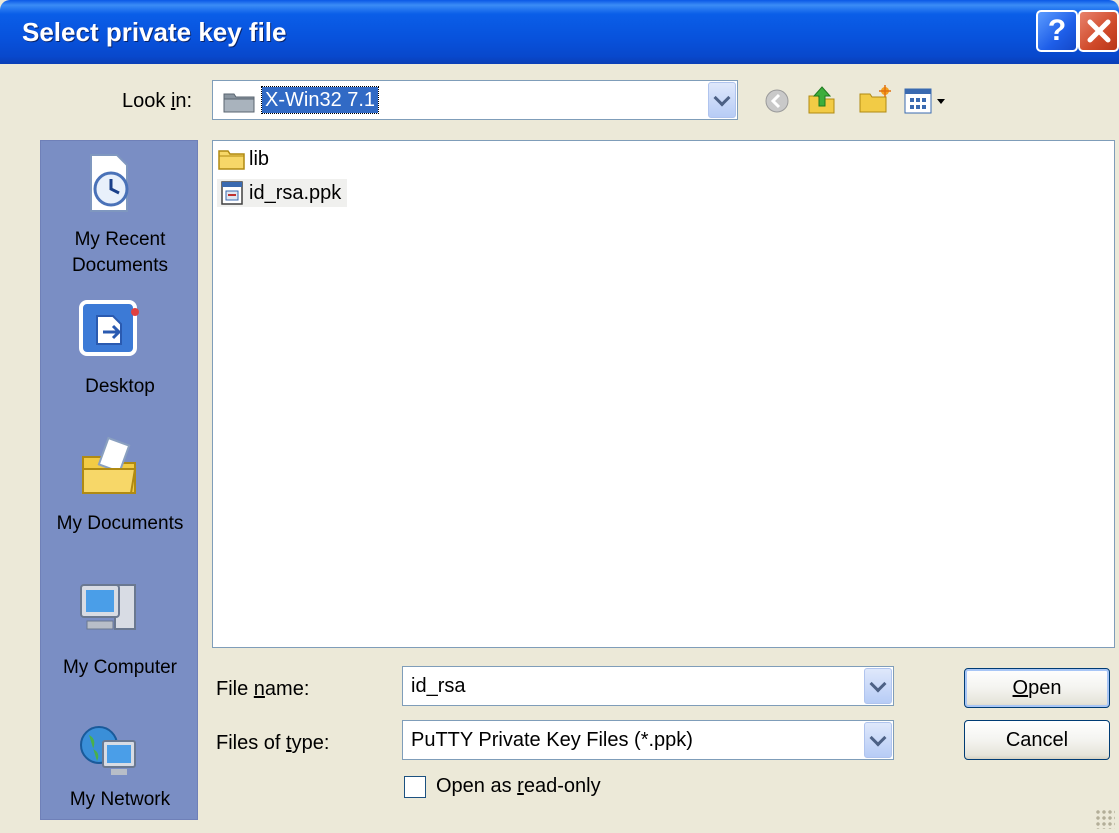 The width and height of the screenshot is (1119, 833). What do you see at coordinates (109, 183) in the screenshot?
I see `recent-documents-icon` at bounding box center [109, 183].